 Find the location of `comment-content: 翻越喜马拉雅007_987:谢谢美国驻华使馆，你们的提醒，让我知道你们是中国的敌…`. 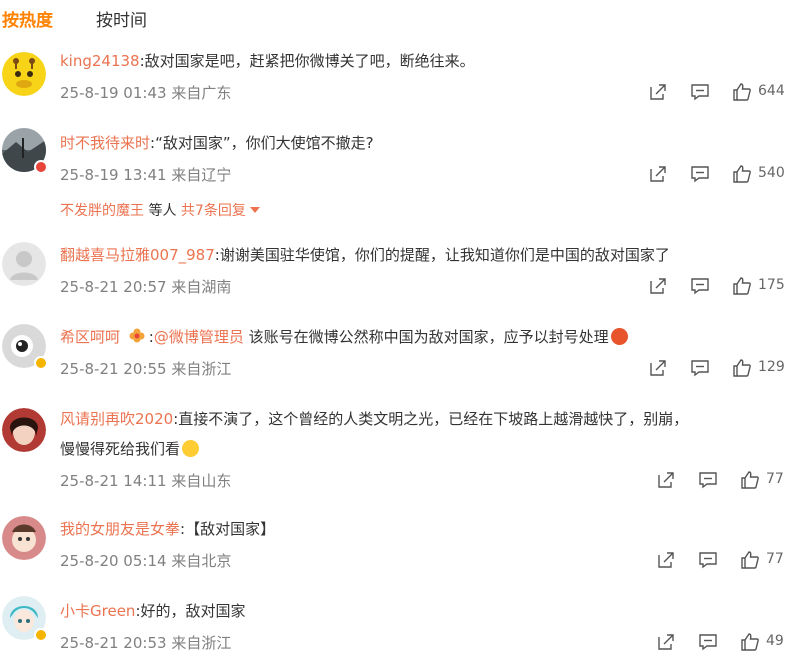

comment-content: 翻越喜马拉雅007_987:谢谢美国驻华使馆，你们的提醒，让我知道你们是中国的敌… is located at coordinates (365, 255).